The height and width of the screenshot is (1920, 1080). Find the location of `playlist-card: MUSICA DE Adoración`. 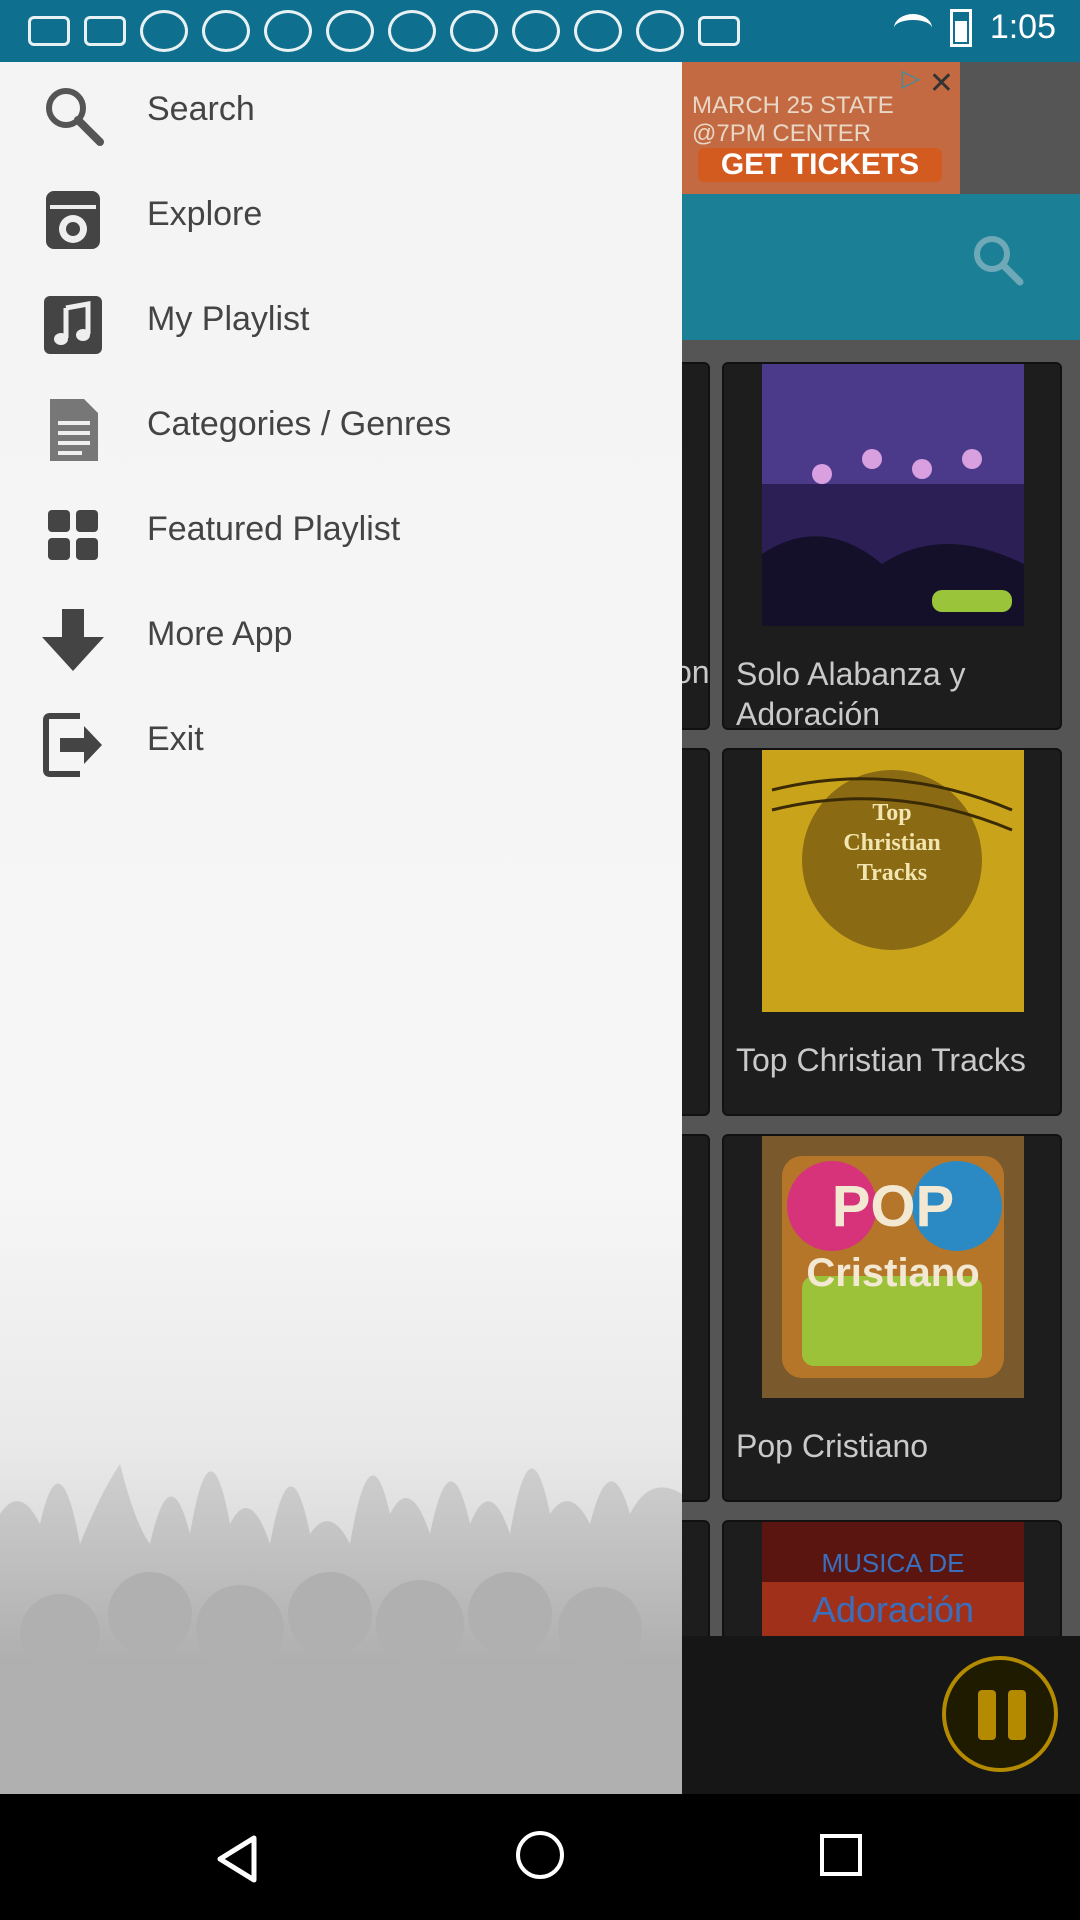

playlist-card: MUSICA DE Adoración is located at coordinates (892, 1582).